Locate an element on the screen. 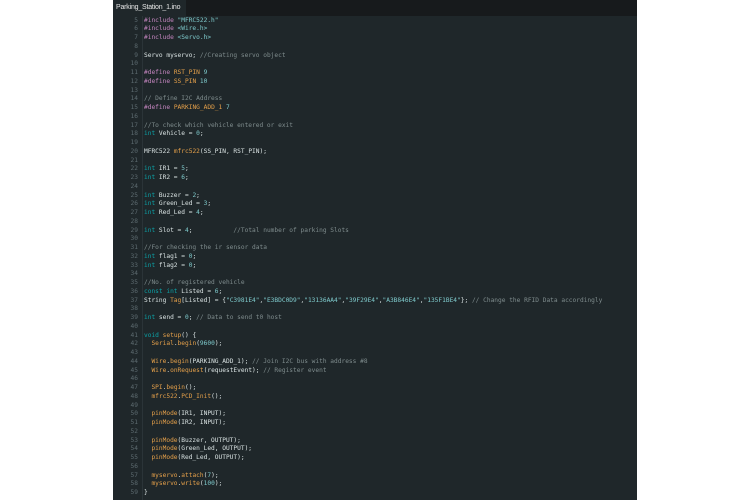 The height and width of the screenshot is (500, 750). code-line: 52 is located at coordinates (375, 432).